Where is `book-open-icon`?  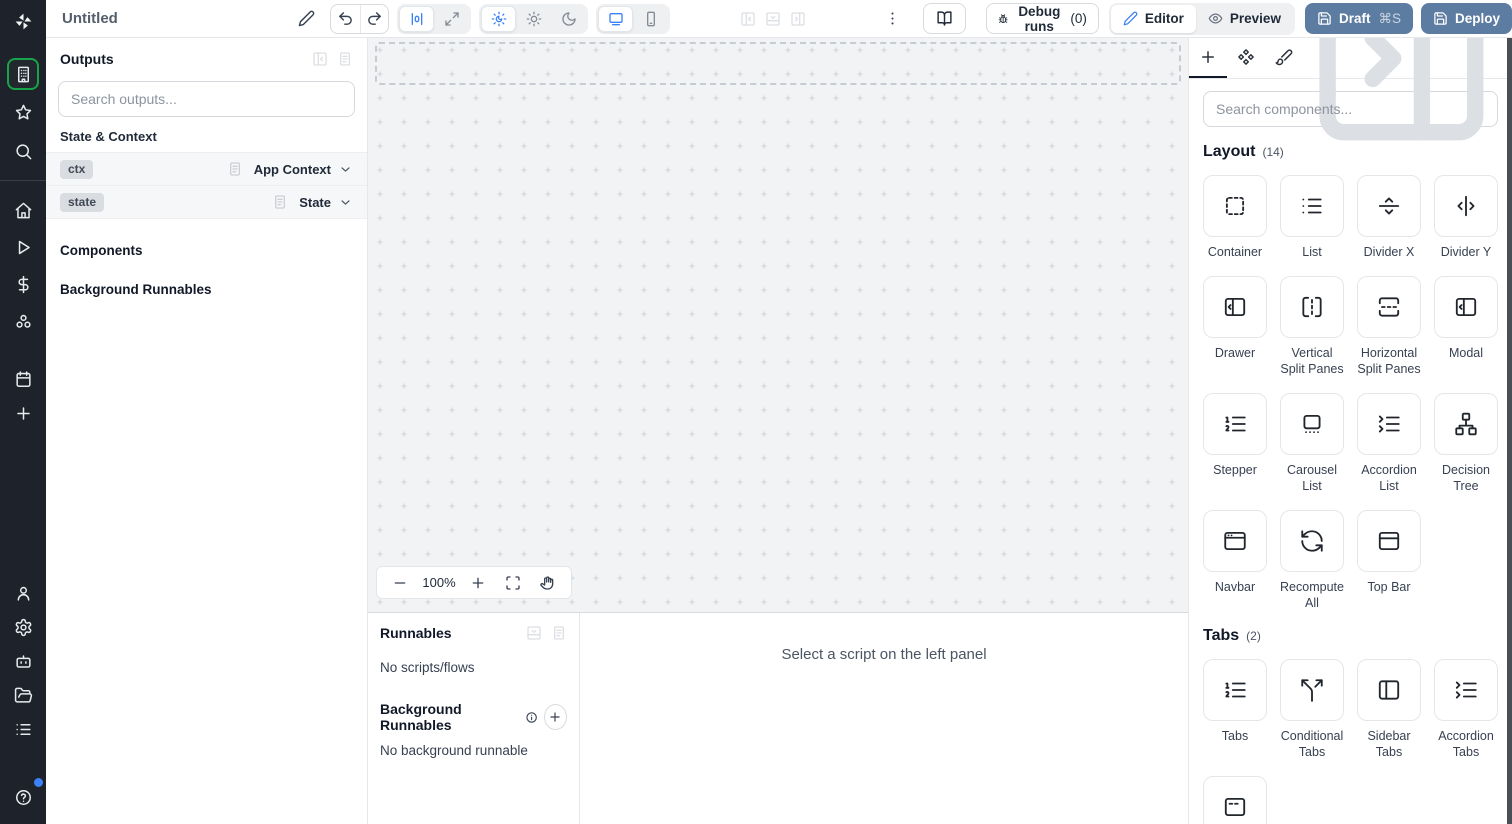
book-open-icon is located at coordinates (944, 18).